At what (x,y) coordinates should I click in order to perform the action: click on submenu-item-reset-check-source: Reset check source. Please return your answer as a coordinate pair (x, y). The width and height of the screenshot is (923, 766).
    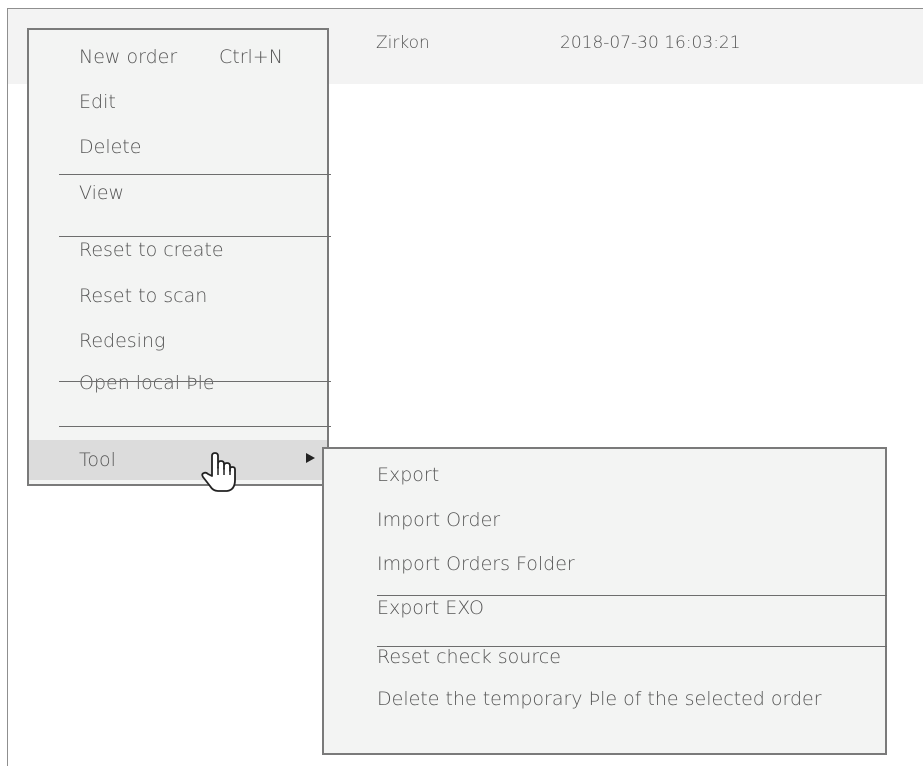
    Looking at the image, I should click on (604, 657).